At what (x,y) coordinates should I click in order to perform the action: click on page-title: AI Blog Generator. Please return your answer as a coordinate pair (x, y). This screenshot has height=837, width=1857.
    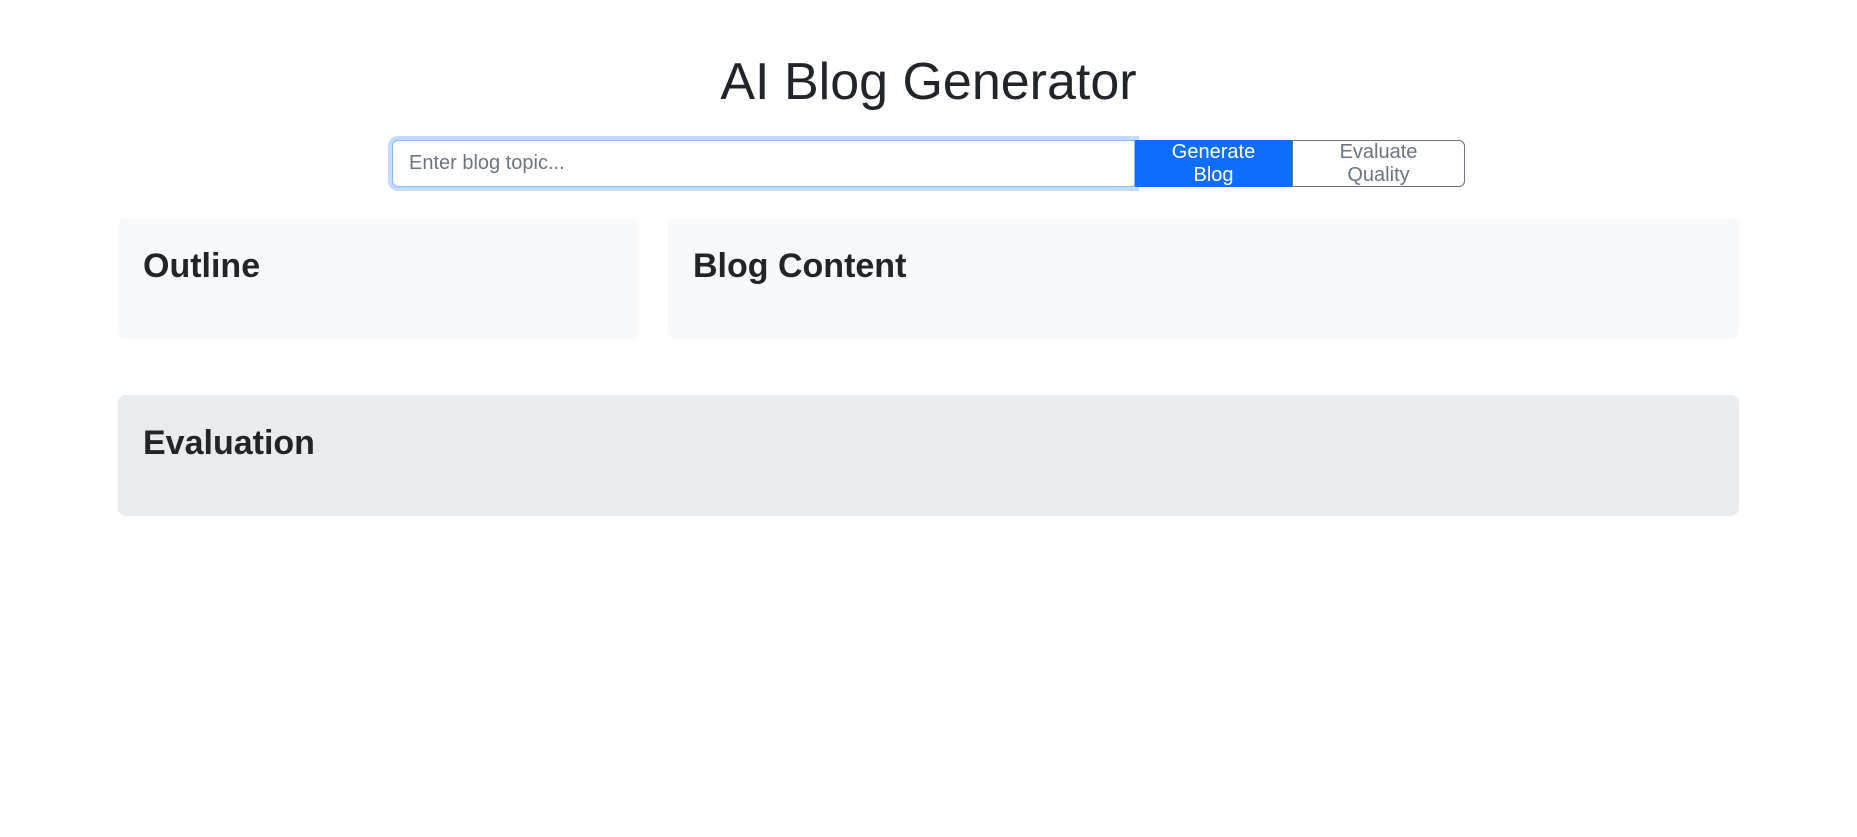
    Looking at the image, I should click on (928, 82).